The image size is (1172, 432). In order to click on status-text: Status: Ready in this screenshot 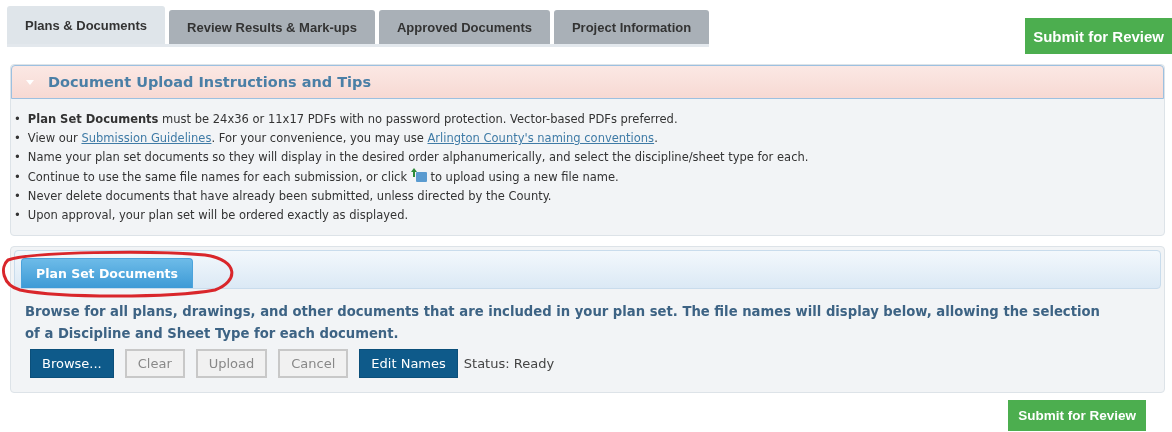, I will do `click(509, 363)`.